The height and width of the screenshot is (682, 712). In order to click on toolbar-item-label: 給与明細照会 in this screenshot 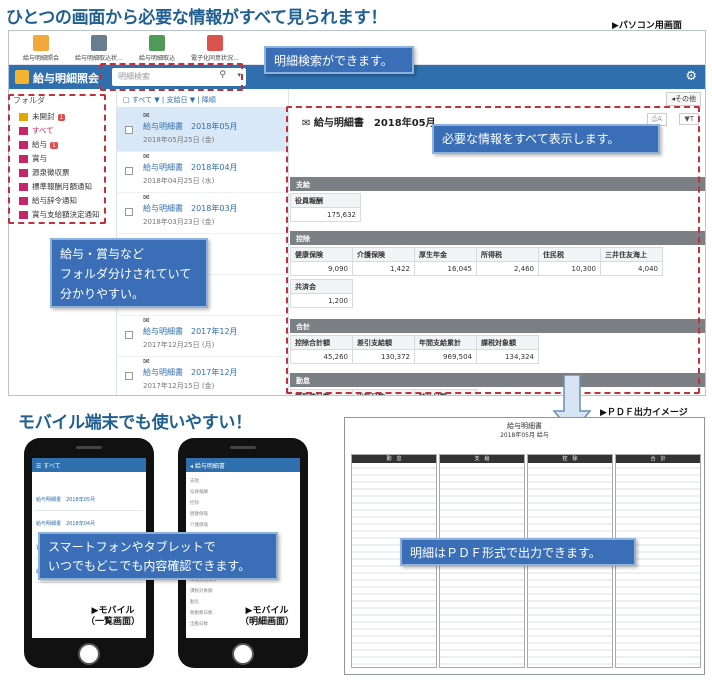, I will do `click(40, 58)`.